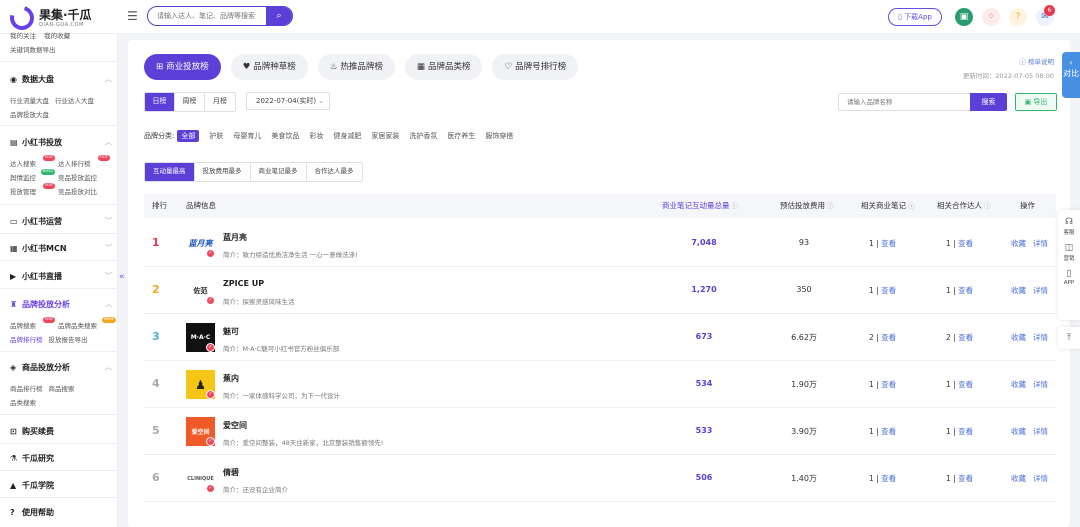 The height and width of the screenshot is (527, 1080). I want to click on sidebar-item-favorites: 我的收藏, so click(57, 36).